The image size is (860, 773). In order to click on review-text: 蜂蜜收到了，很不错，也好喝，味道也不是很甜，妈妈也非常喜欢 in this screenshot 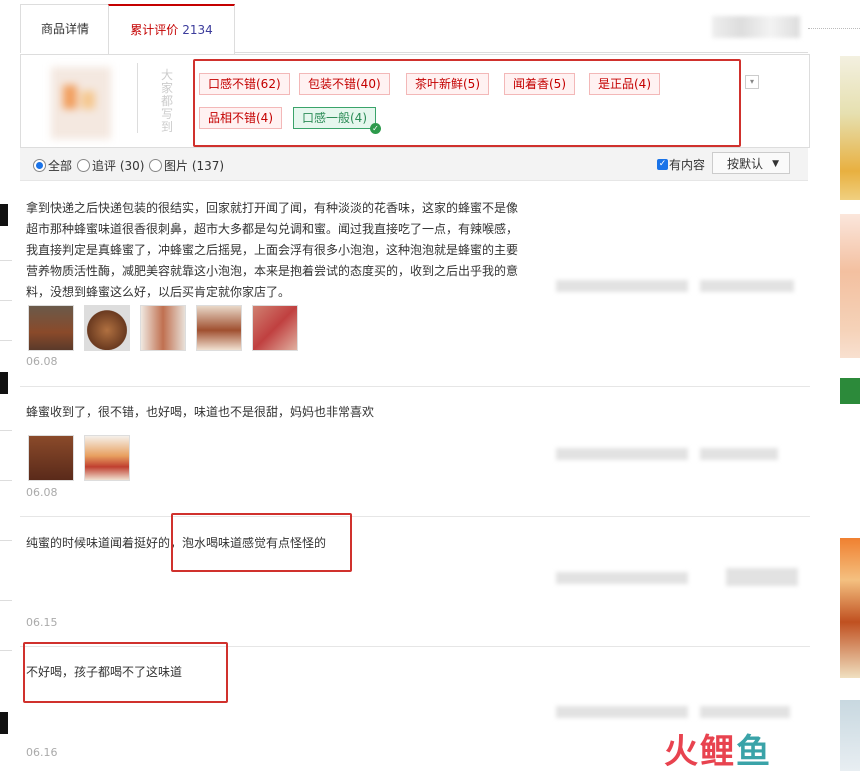, I will do `click(274, 412)`.